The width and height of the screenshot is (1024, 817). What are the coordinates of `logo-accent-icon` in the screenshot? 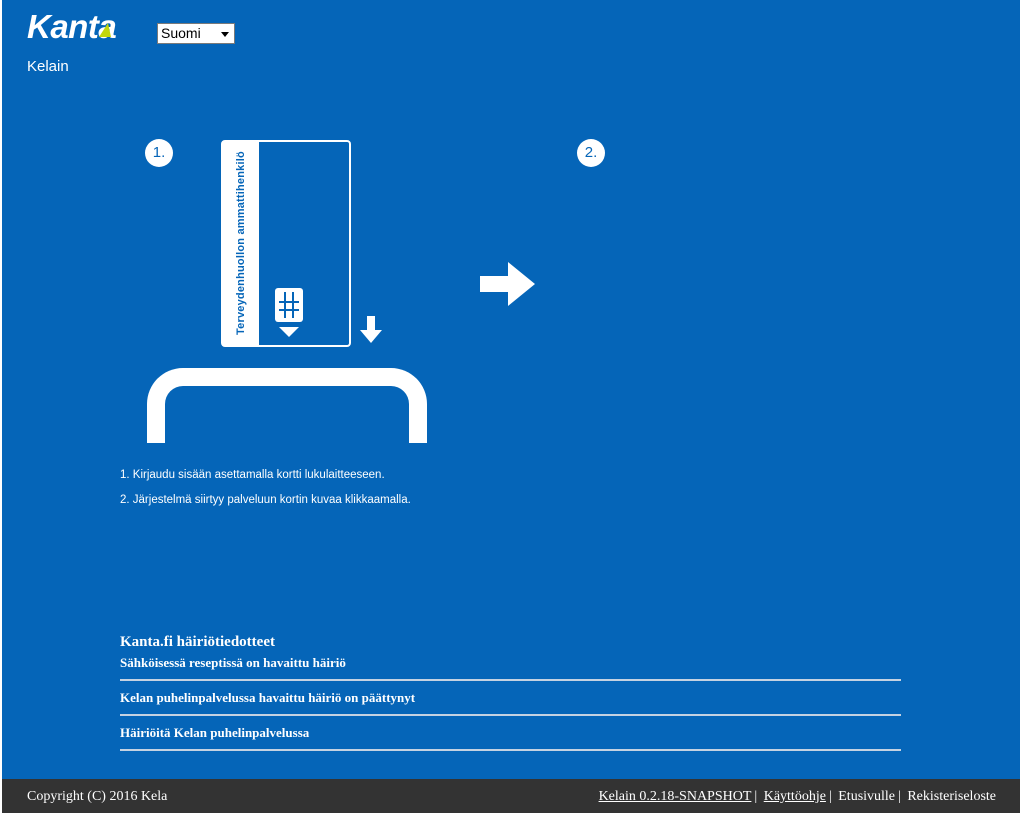 It's located at (105, 30).